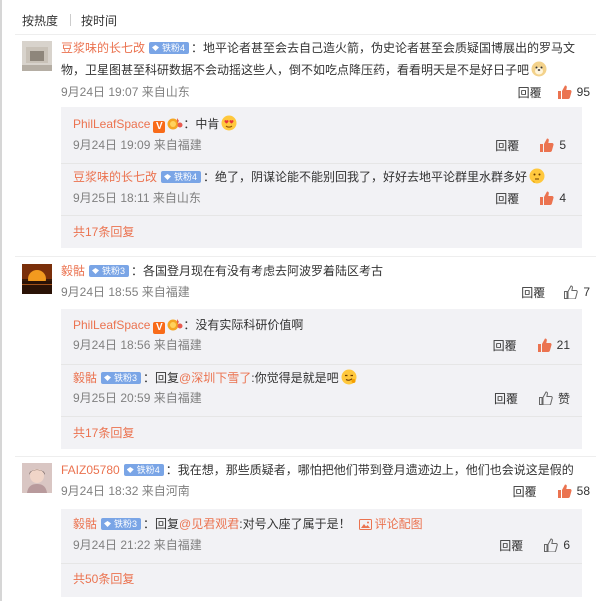 The image size is (602, 601). Describe the element at coordinates (532, 398) in the screenshot. I see `reply-actions: 回覆 赞` at that location.